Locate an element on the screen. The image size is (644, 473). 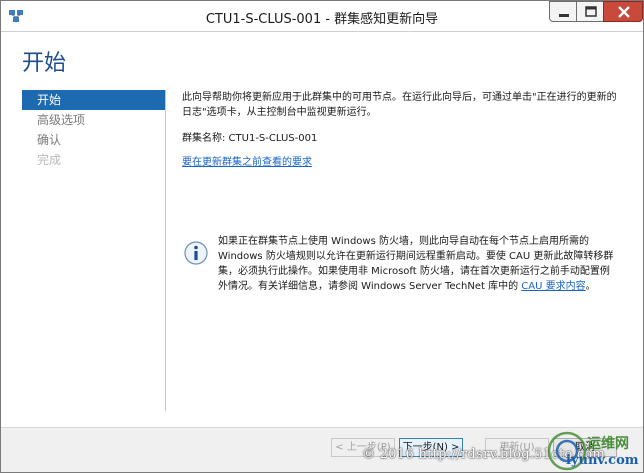
logo-site-text: iyunv.com is located at coordinates (602, 460).